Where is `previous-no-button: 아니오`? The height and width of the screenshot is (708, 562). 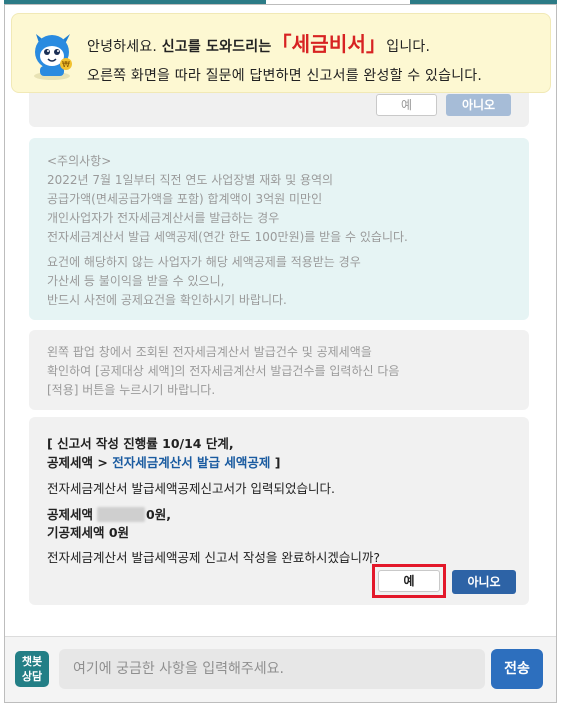 previous-no-button: 아니오 is located at coordinates (478, 105).